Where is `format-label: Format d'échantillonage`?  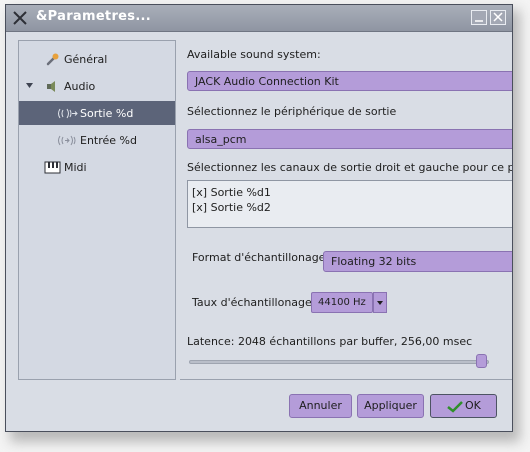 format-label: Format d'échantillonage is located at coordinates (259, 257).